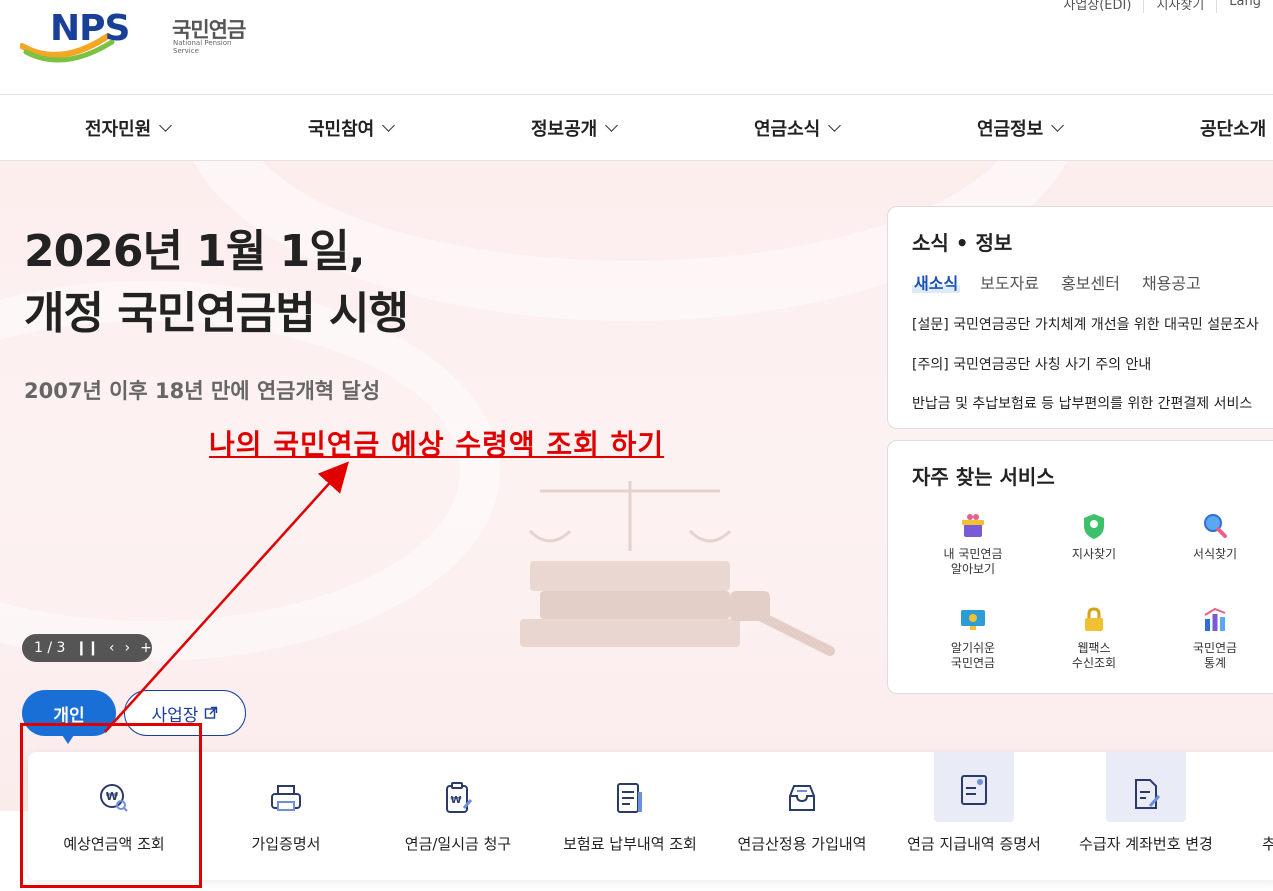 The width and height of the screenshot is (1273, 891). What do you see at coordinates (175, 715) in the screenshot?
I see `tab-business-label: 사업장` at bounding box center [175, 715].